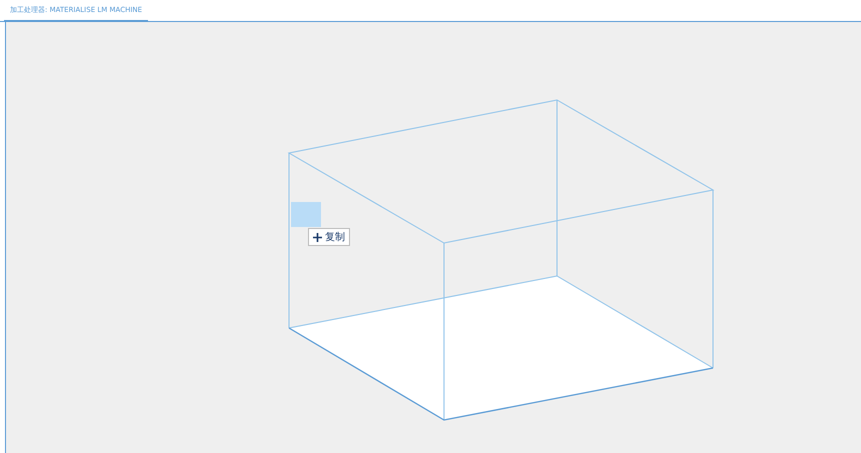 The image size is (861, 453). What do you see at coordinates (306, 214) in the screenshot?
I see `drag-preview` at bounding box center [306, 214].